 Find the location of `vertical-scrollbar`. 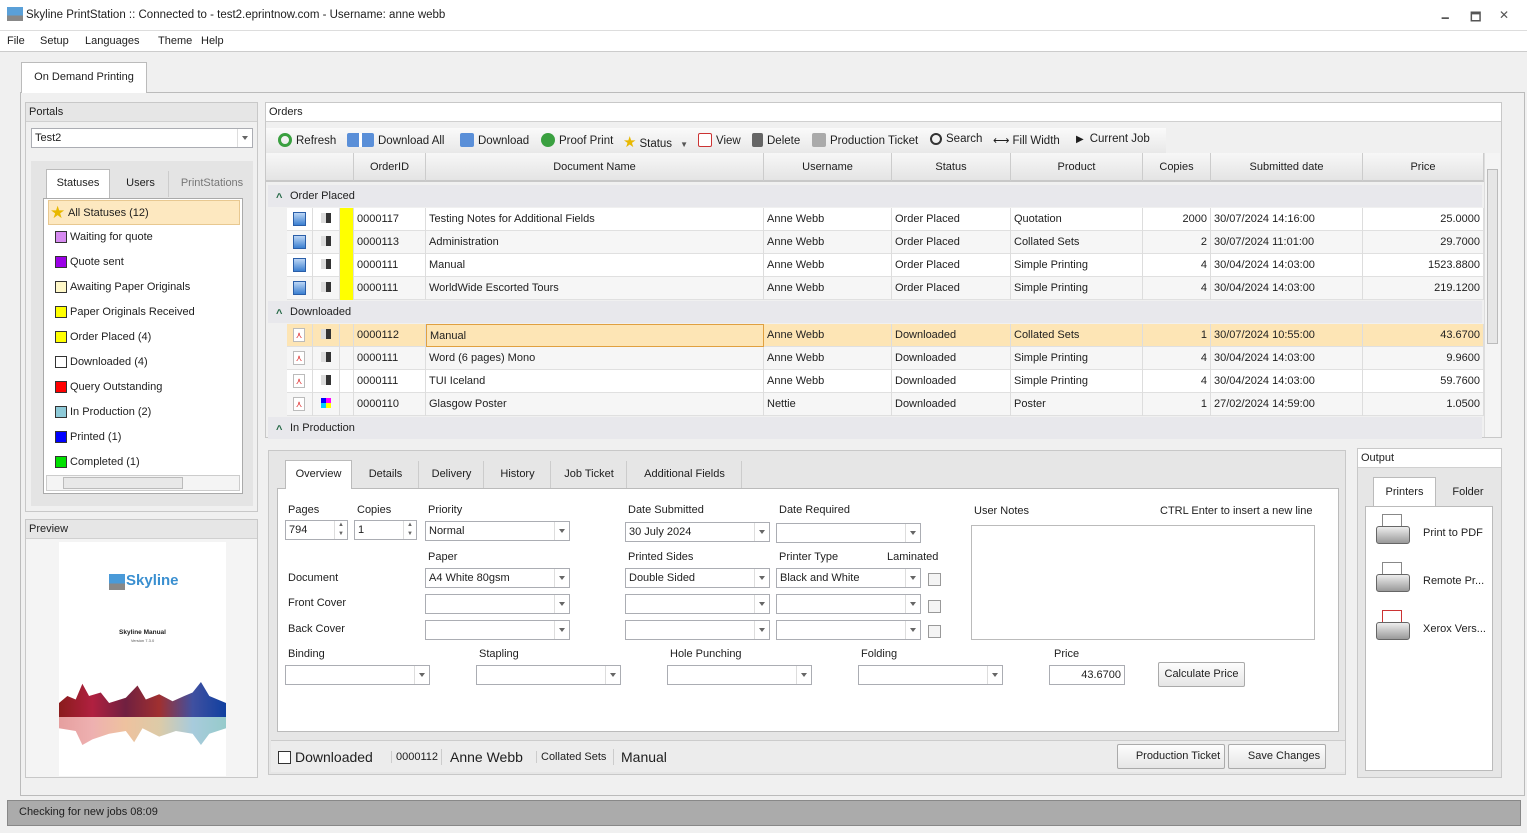

vertical-scrollbar is located at coordinates (1492, 295).